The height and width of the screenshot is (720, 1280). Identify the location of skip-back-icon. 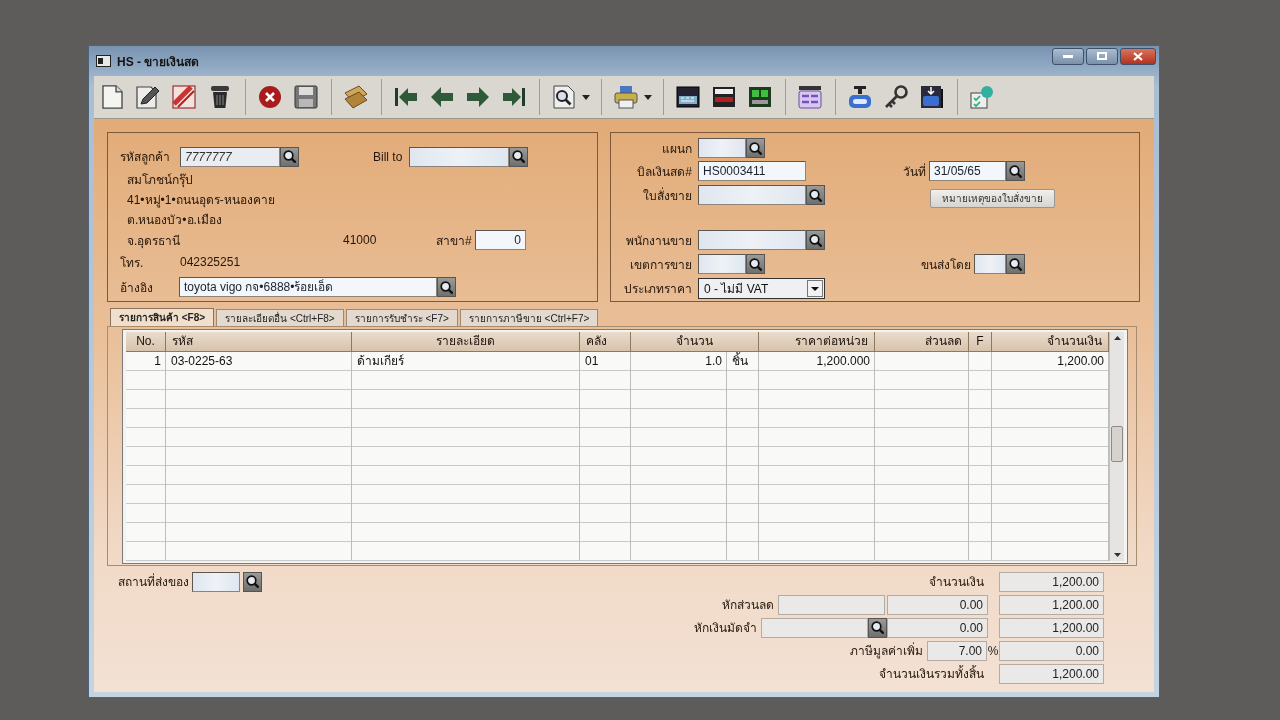
(406, 97).